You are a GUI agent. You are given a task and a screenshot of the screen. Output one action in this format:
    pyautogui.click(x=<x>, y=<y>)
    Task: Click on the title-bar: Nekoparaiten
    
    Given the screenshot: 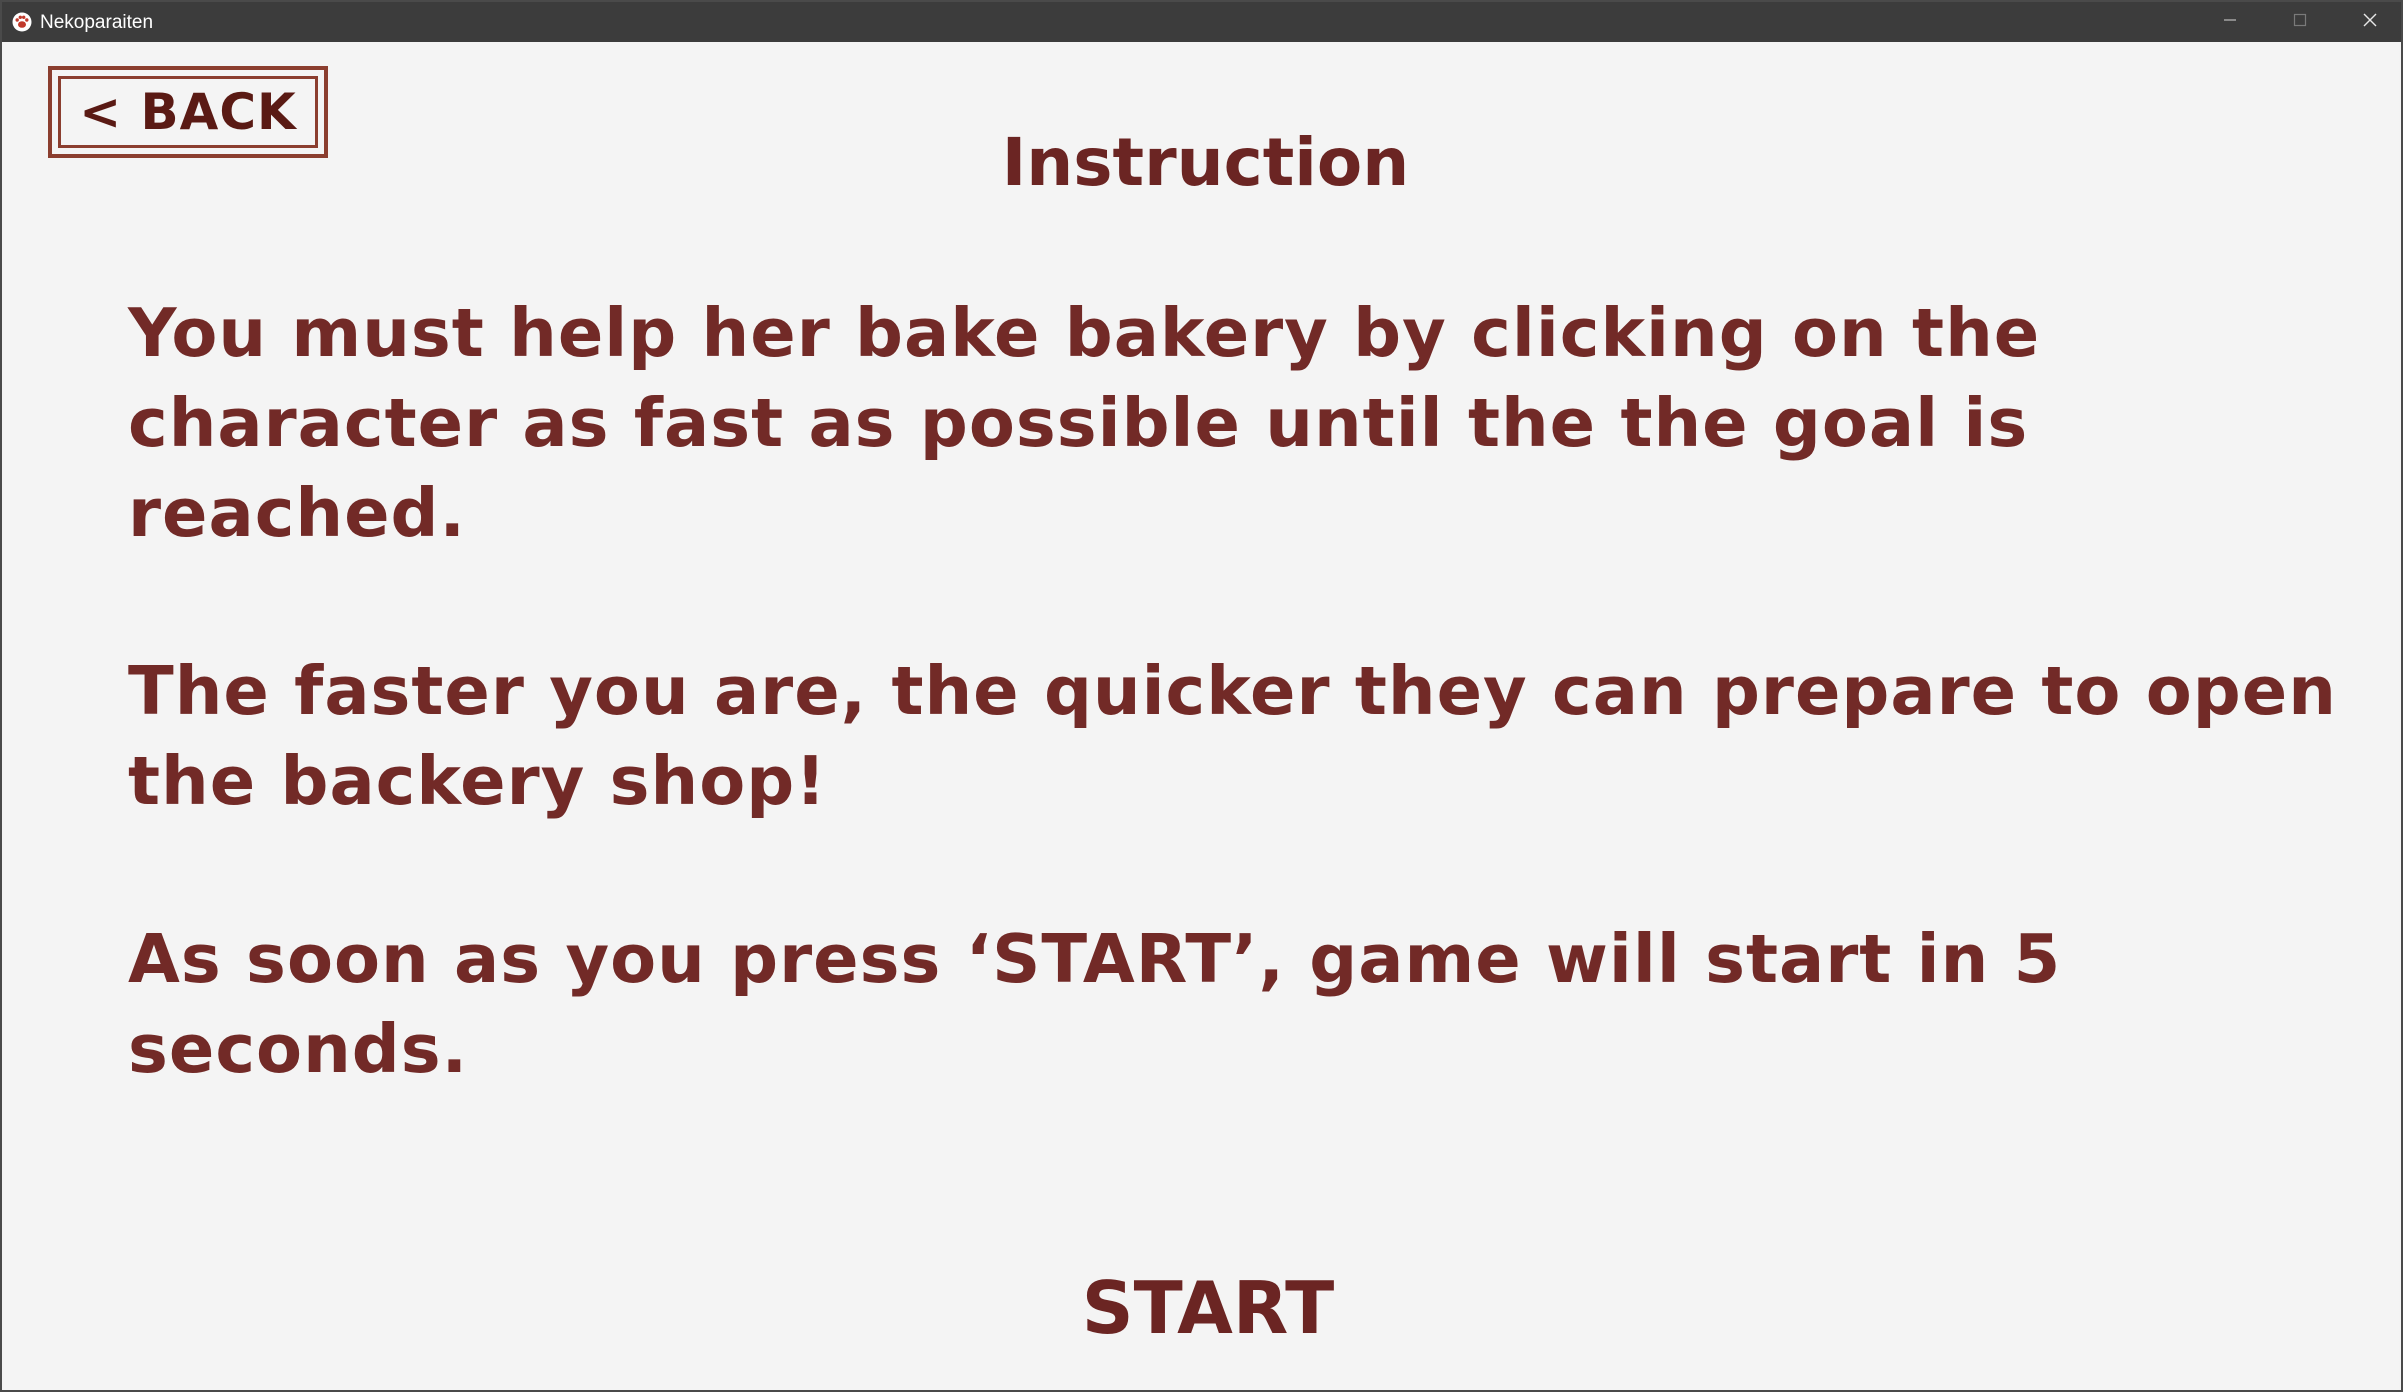 What is the action you would take?
    pyautogui.click(x=1201, y=22)
    